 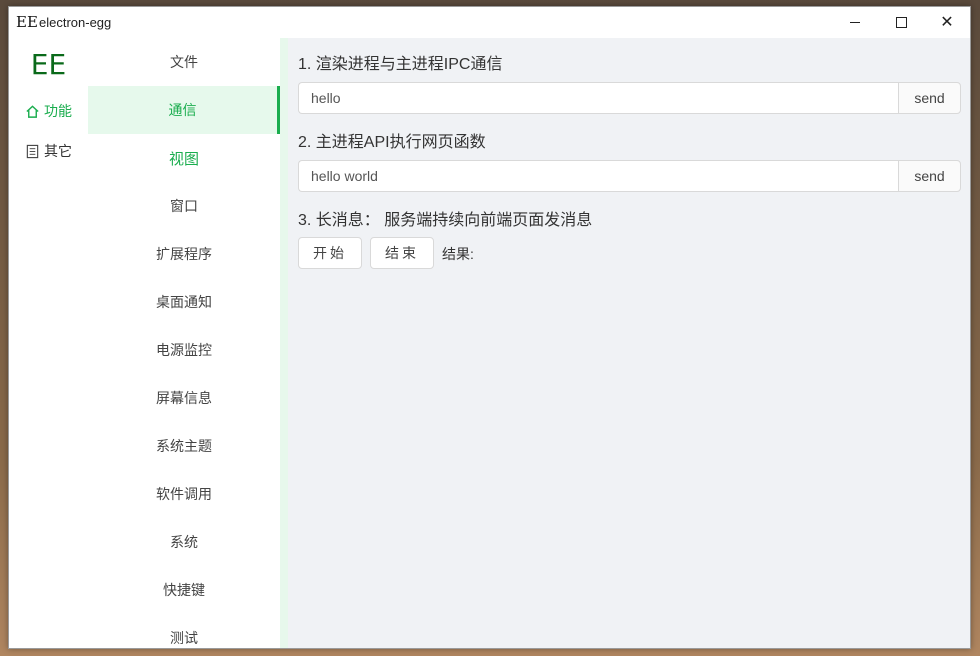 What do you see at coordinates (598, 98) in the screenshot?
I see `ipc-message-input` at bounding box center [598, 98].